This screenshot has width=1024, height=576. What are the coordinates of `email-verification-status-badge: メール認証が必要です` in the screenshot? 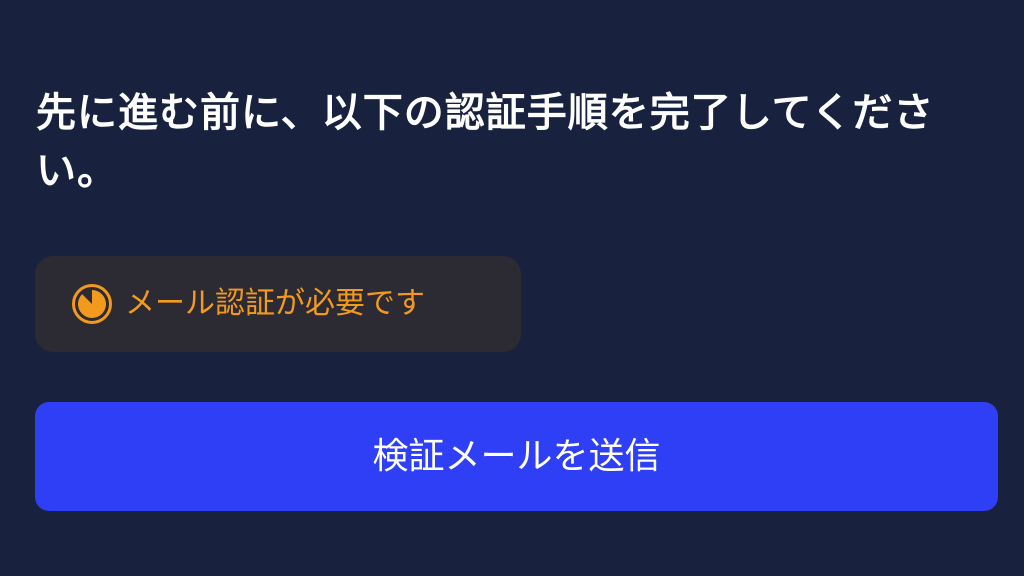 It's located at (278, 304).